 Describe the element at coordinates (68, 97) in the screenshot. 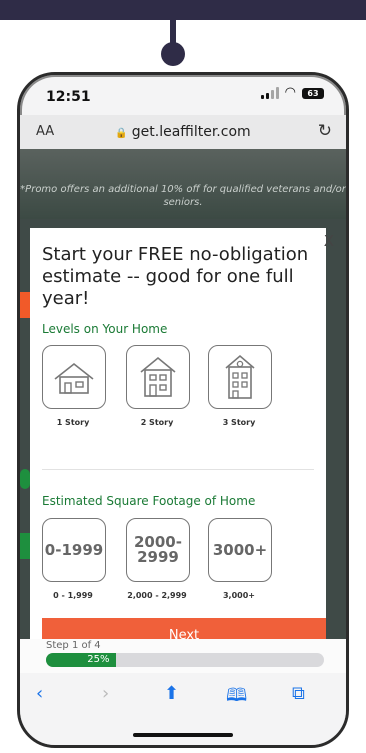

I see `status-time: 12:51` at that location.